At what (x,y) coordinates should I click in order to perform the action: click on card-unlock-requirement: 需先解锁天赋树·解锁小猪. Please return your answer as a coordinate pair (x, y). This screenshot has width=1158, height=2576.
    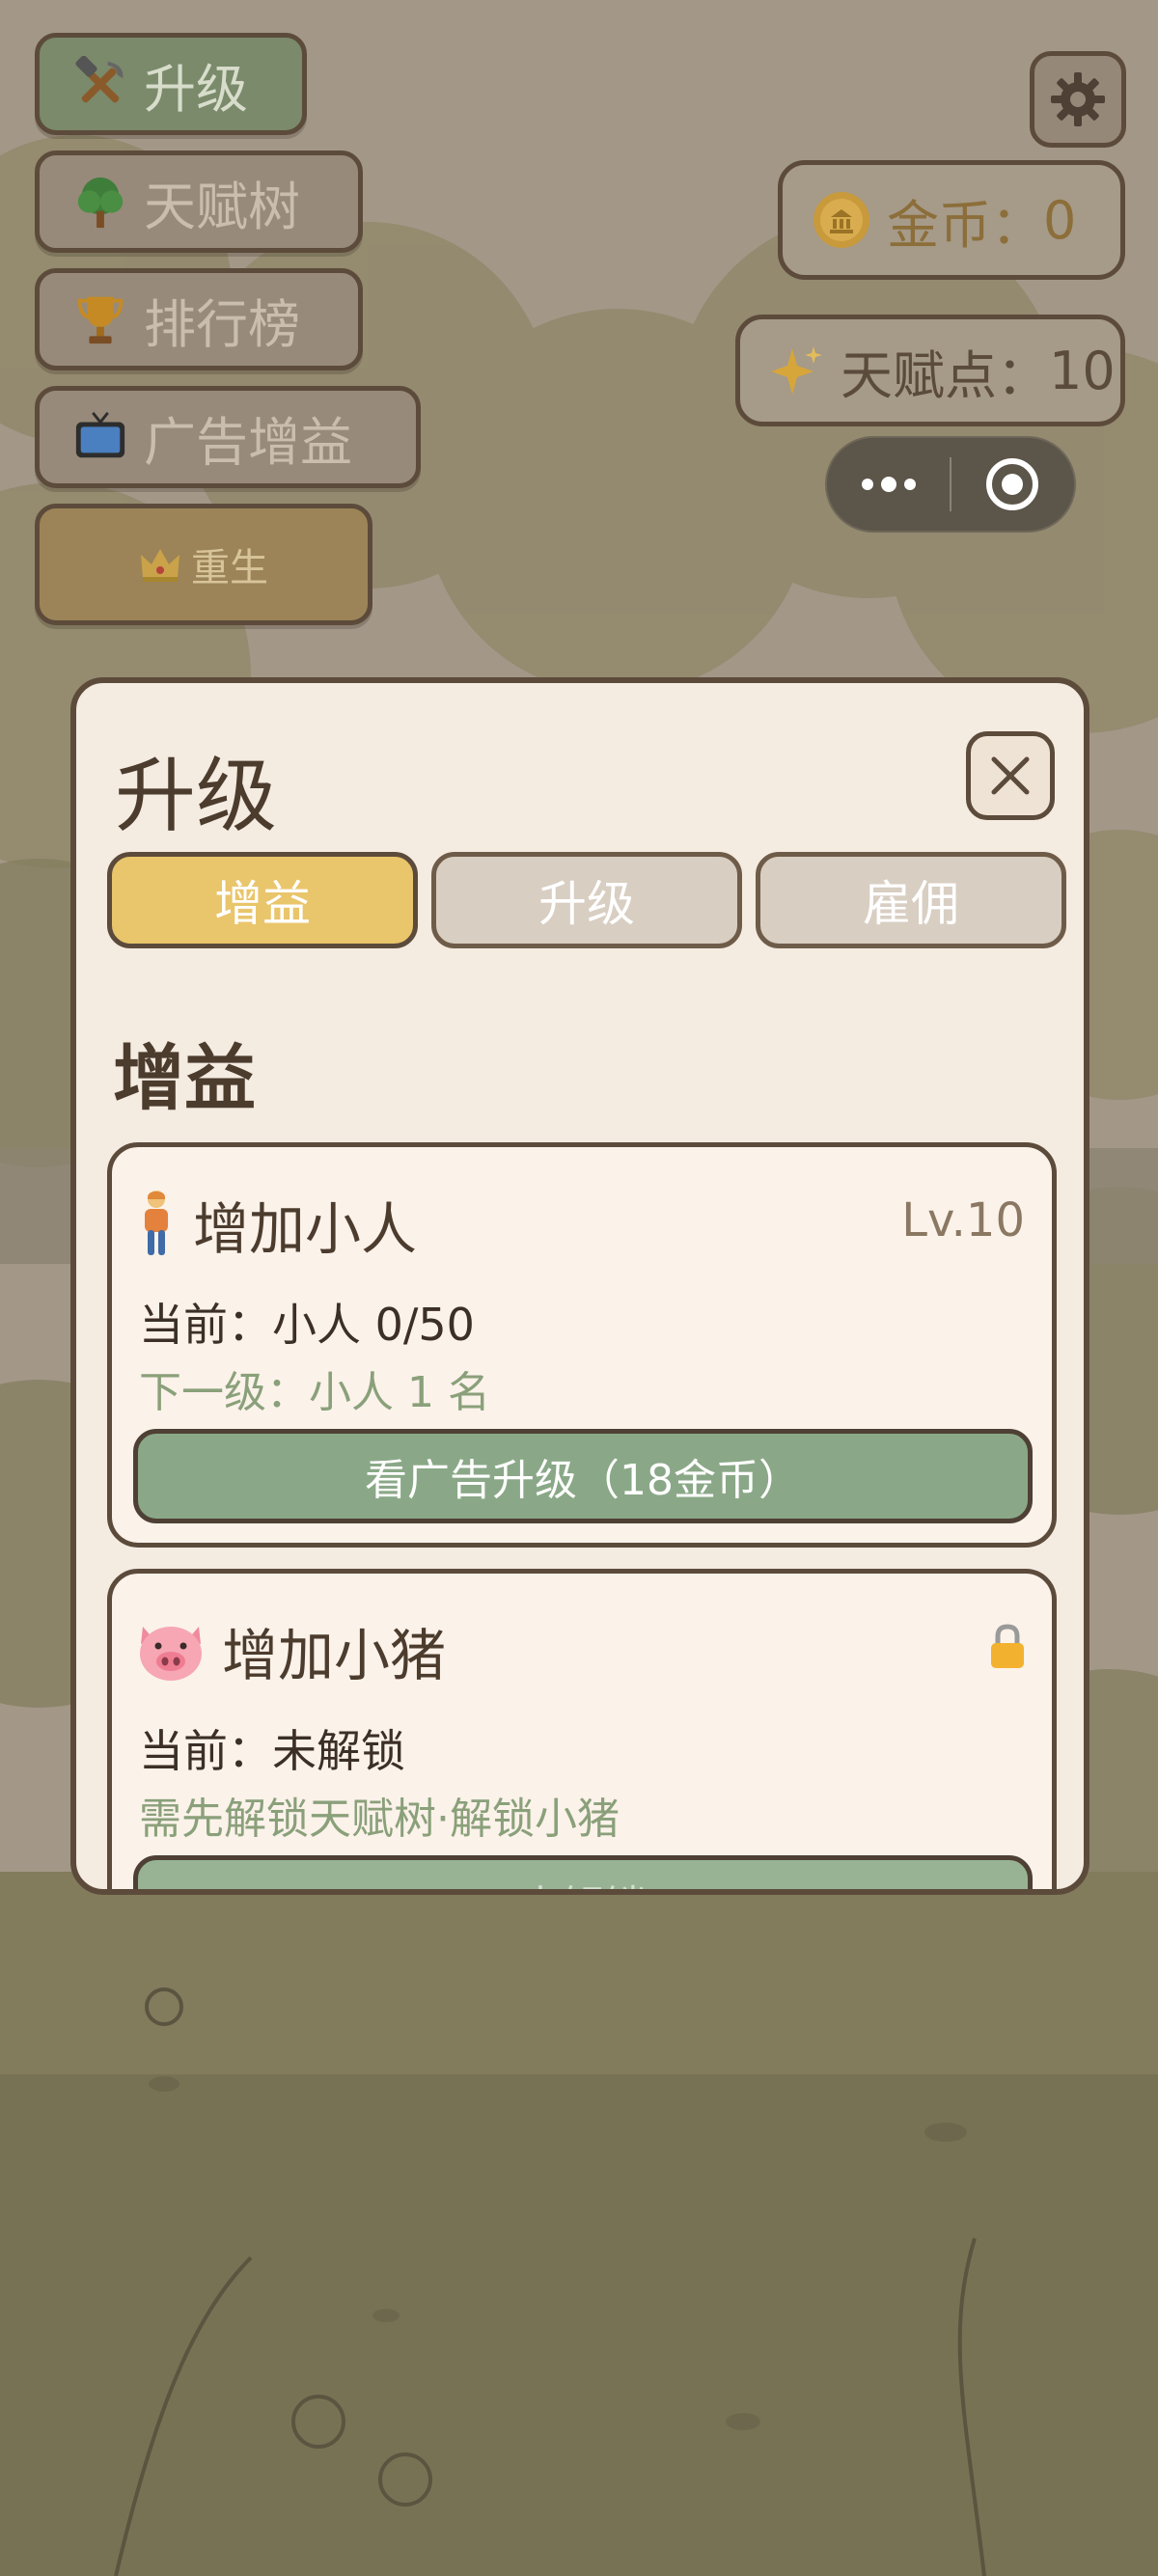
    Looking at the image, I should click on (379, 1820).